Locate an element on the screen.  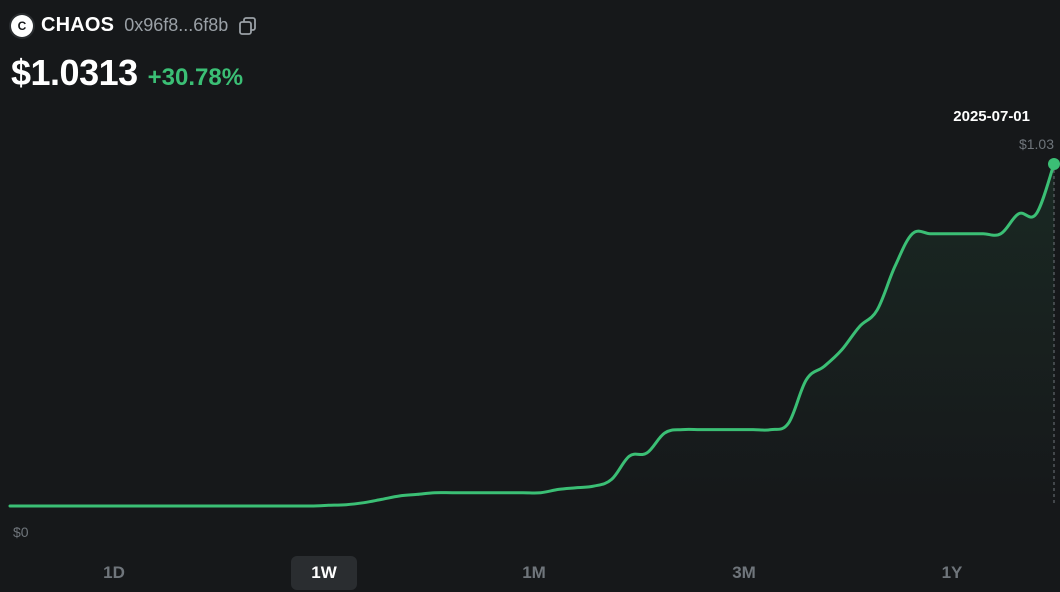
range-1y-button: 1Y is located at coordinates (952, 573).